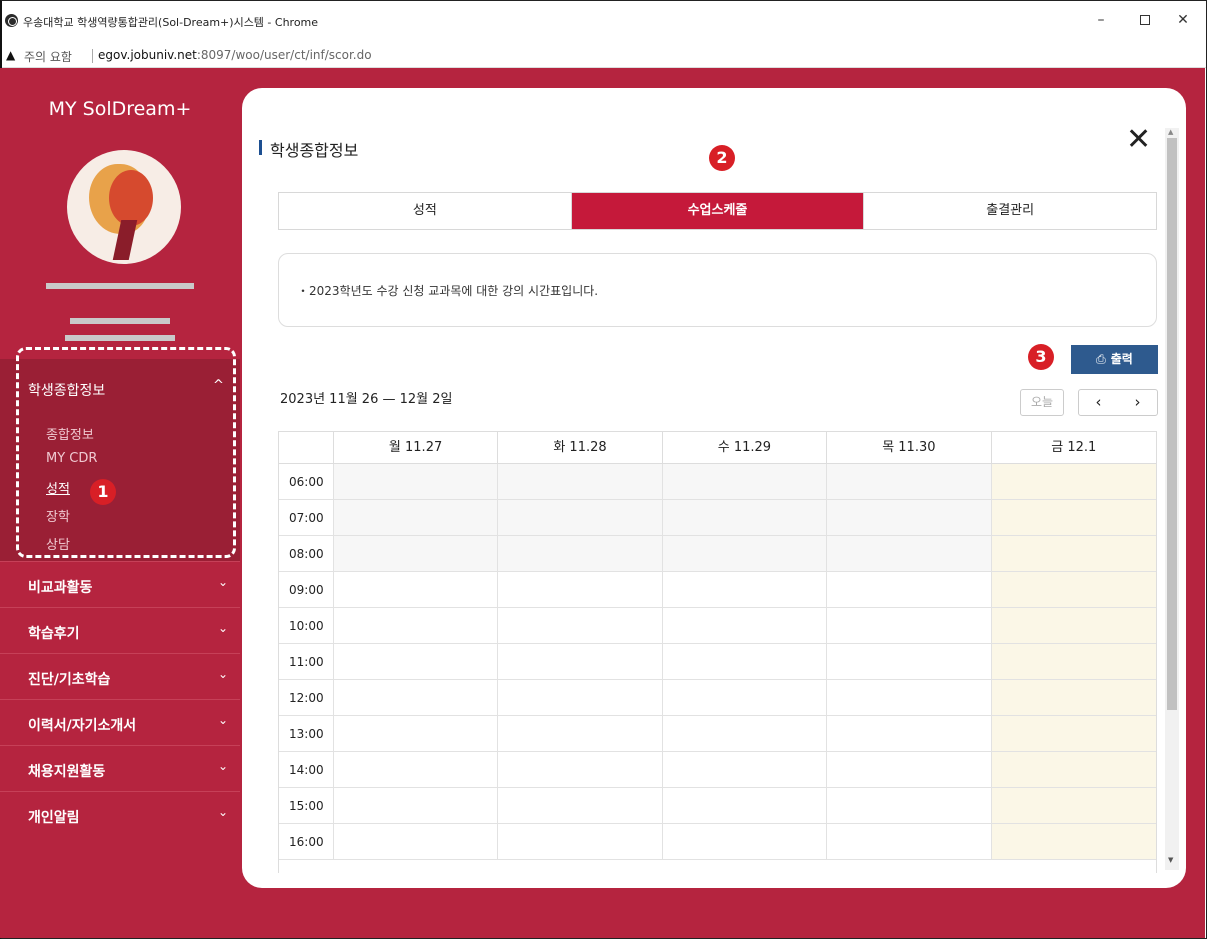 This screenshot has height=939, width=1207. I want to click on avatar, so click(124, 207).